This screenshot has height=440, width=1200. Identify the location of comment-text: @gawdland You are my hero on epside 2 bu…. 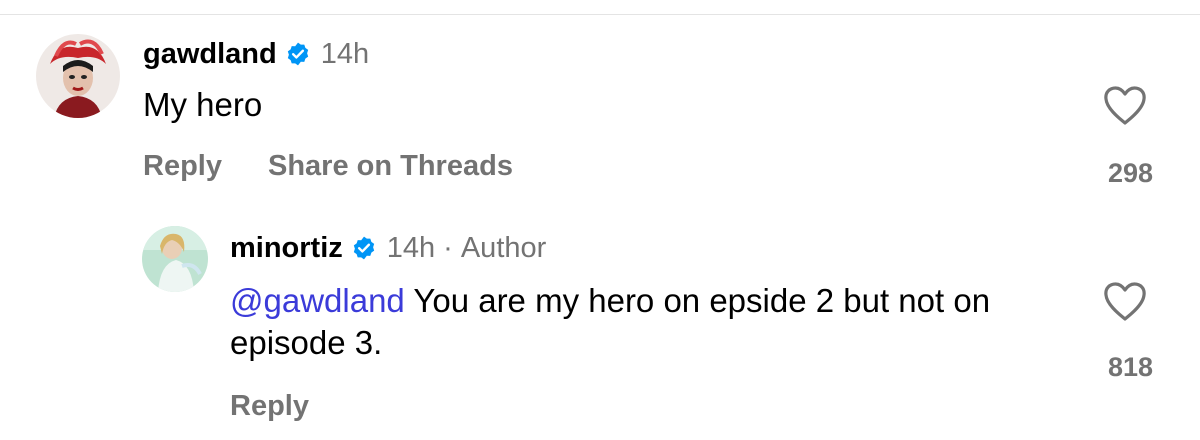
(650, 322).